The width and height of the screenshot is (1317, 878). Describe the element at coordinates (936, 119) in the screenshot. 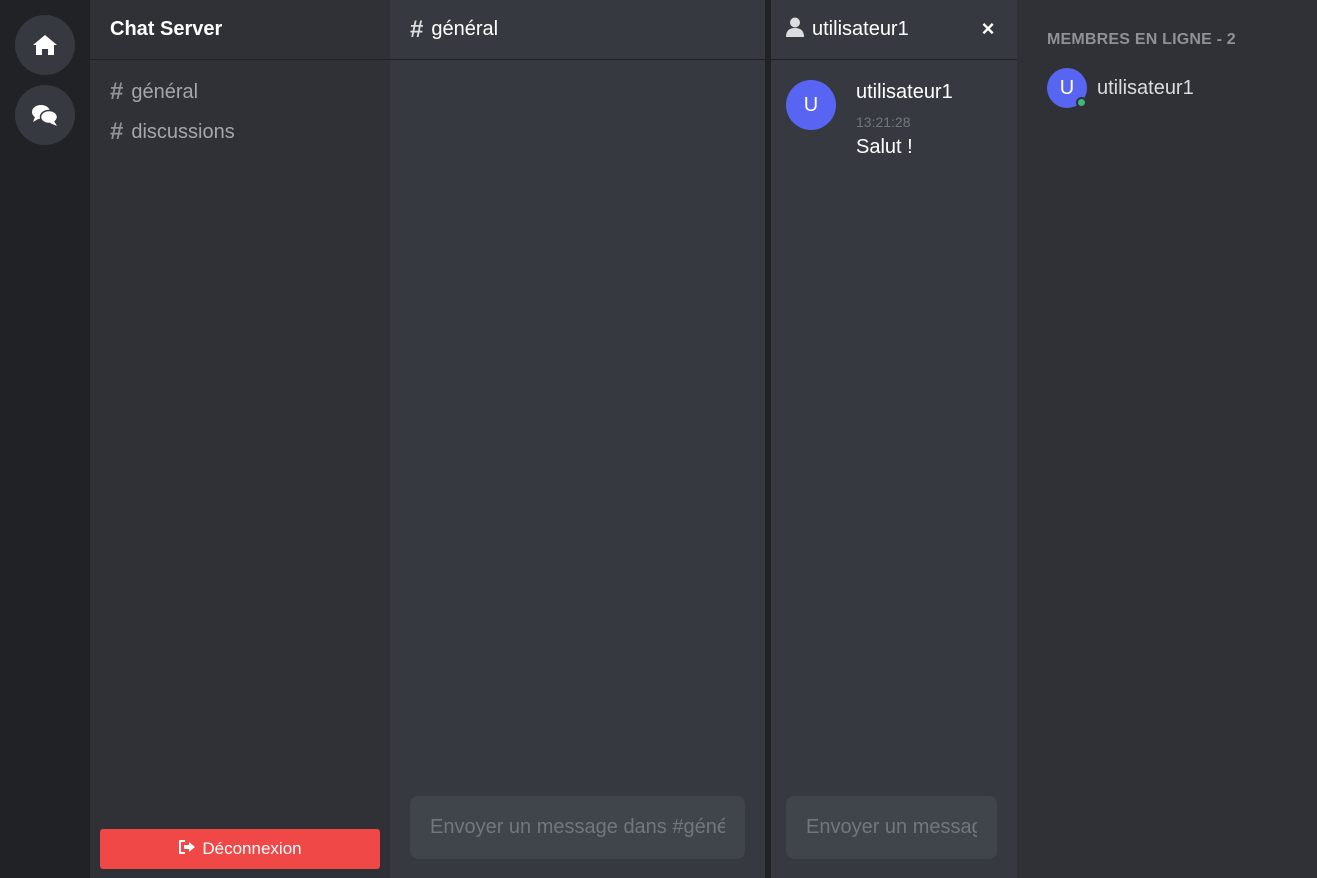

I see `message-body: utilisateur1 13:21:28 Salut !` at that location.